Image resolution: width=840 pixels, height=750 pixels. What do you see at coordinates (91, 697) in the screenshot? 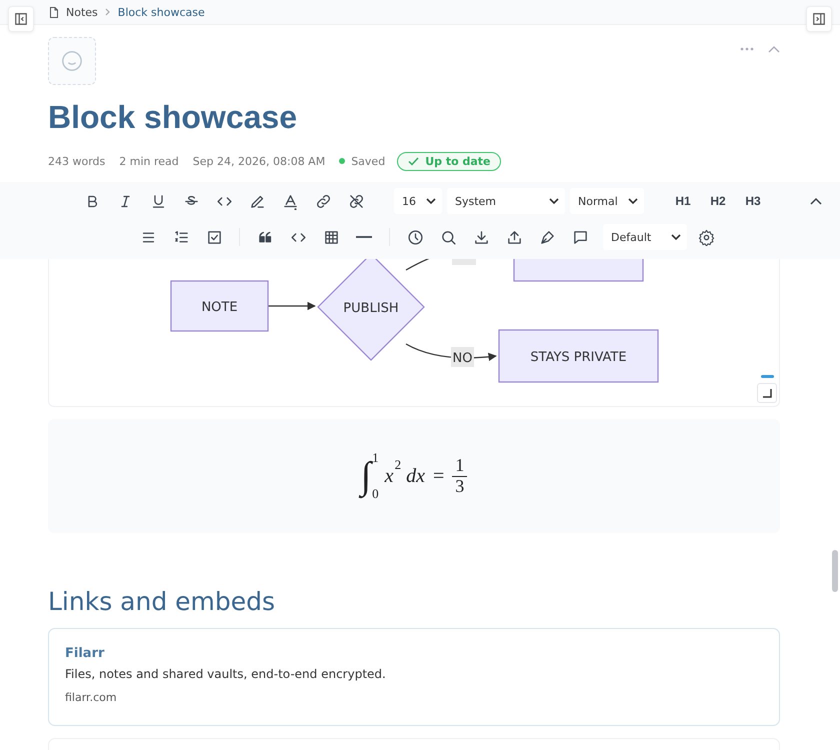
I see `link-domain: filarr.com` at bounding box center [91, 697].